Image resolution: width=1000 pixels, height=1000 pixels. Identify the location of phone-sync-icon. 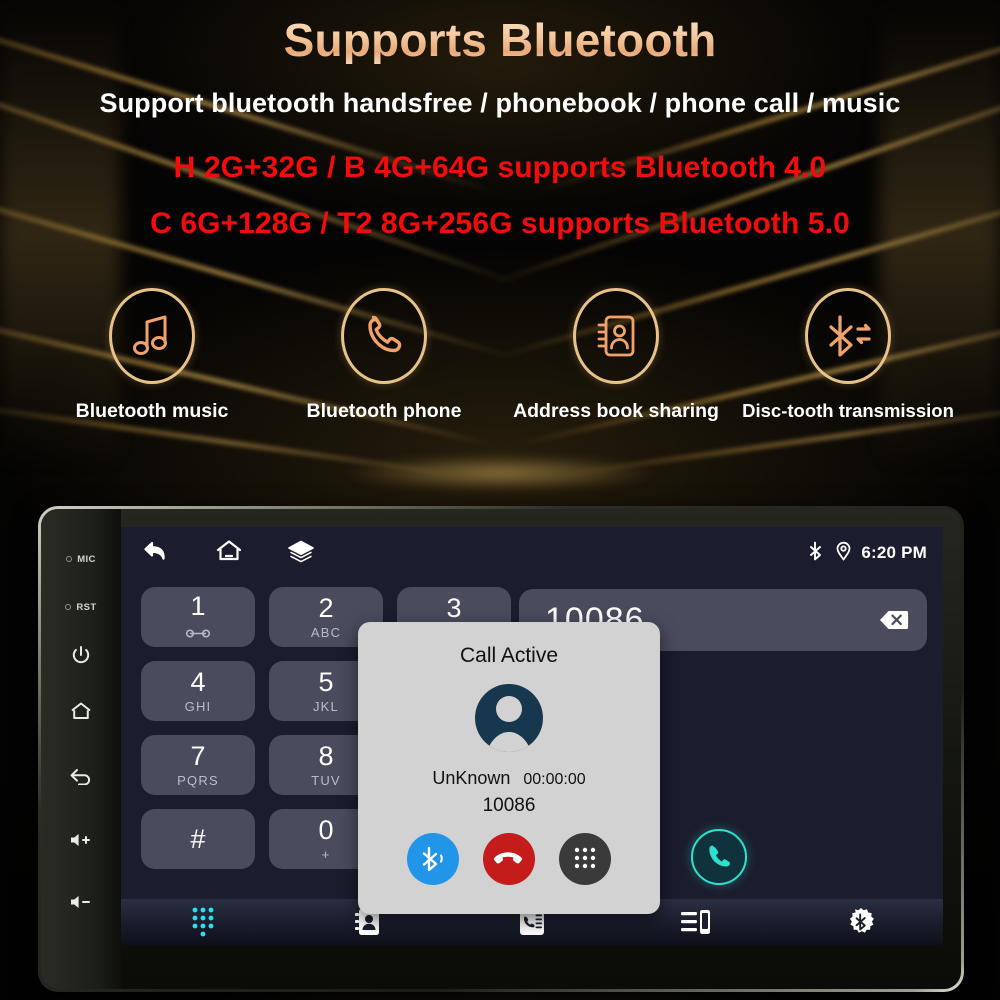
(696, 922).